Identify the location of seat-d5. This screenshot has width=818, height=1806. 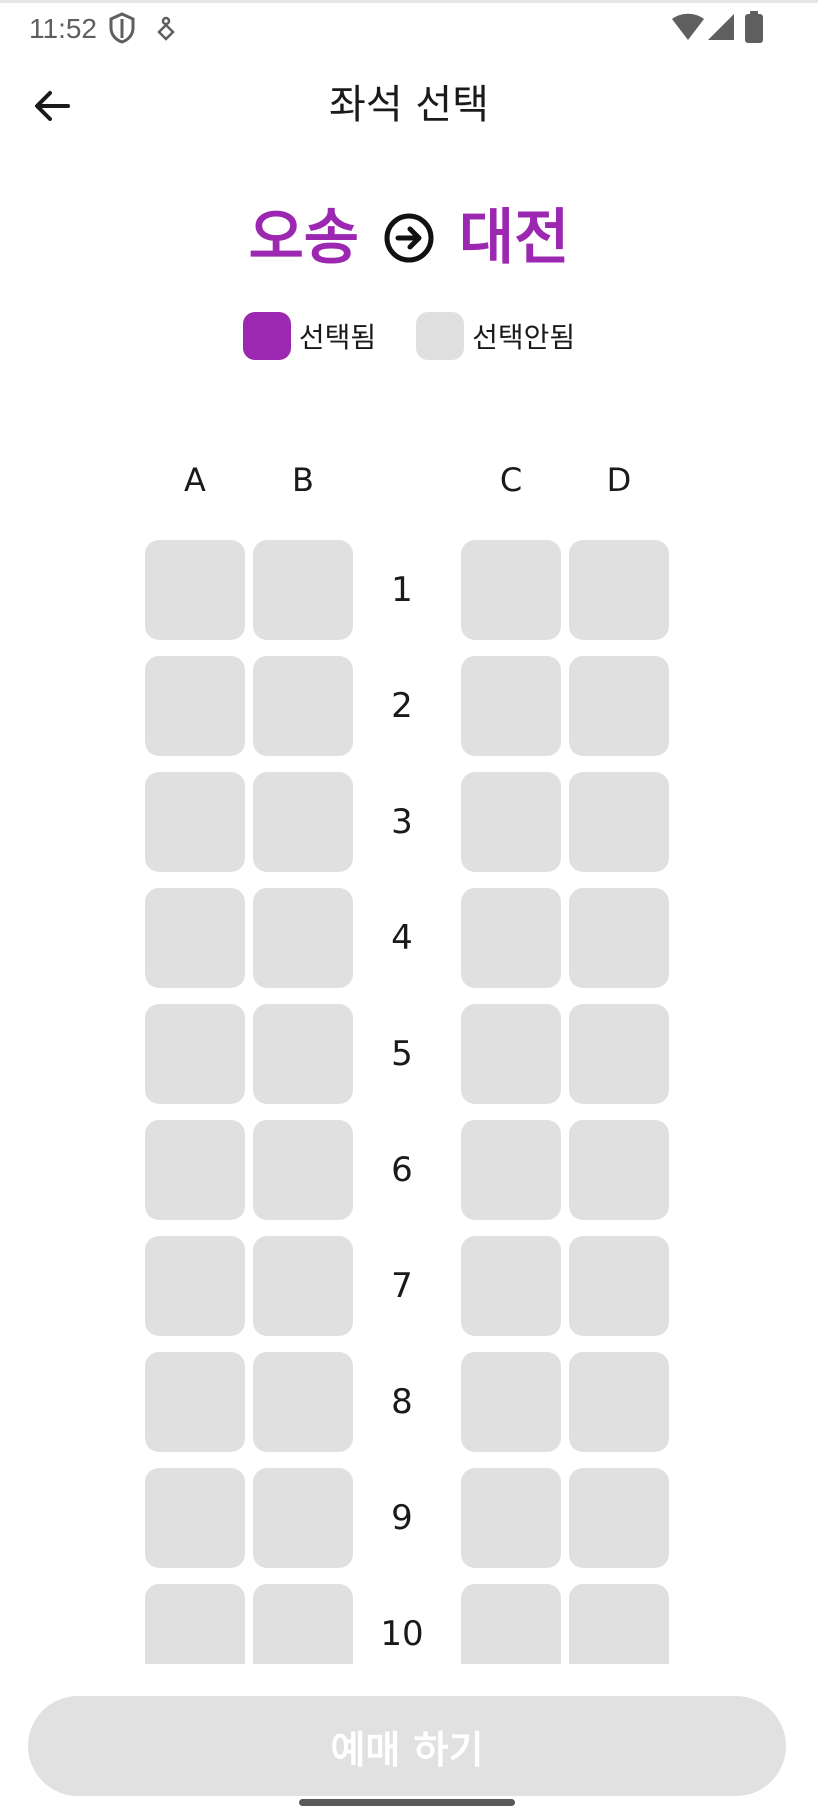
(619, 1054).